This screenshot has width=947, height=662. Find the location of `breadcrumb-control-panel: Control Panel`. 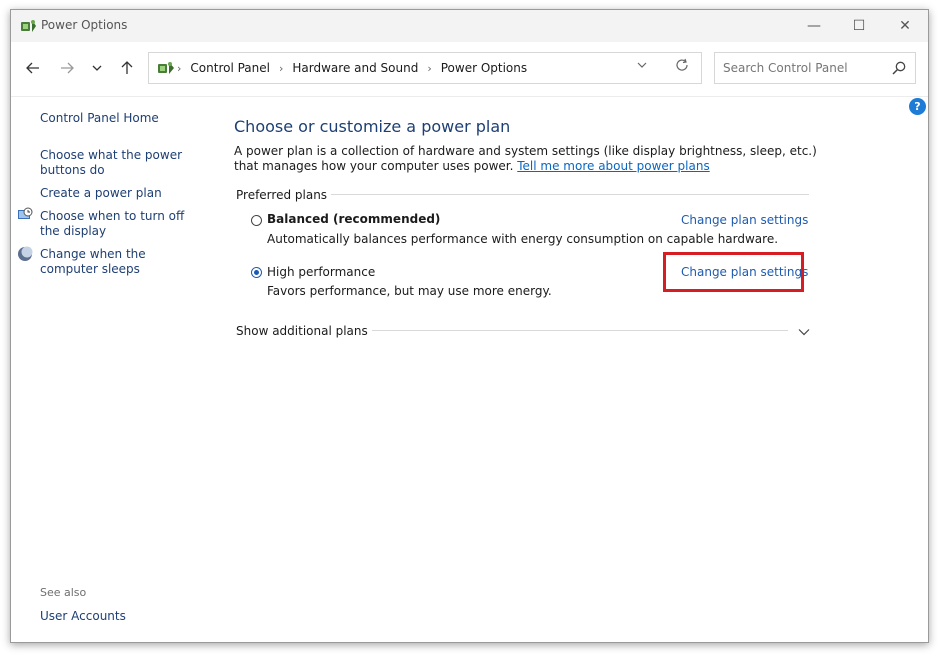

breadcrumb-control-panel: Control Panel is located at coordinates (230, 68).